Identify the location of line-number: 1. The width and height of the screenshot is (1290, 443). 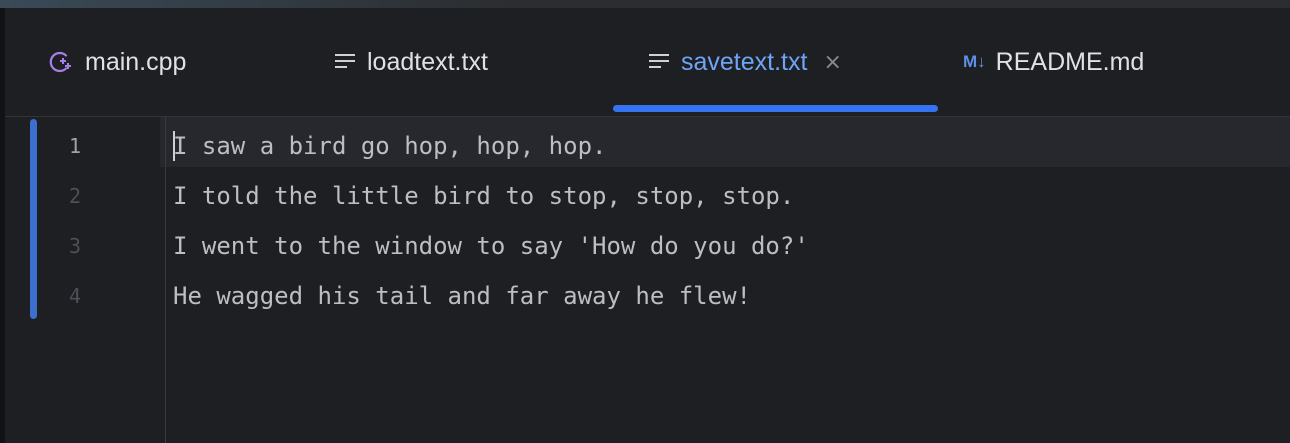
(75, 146).